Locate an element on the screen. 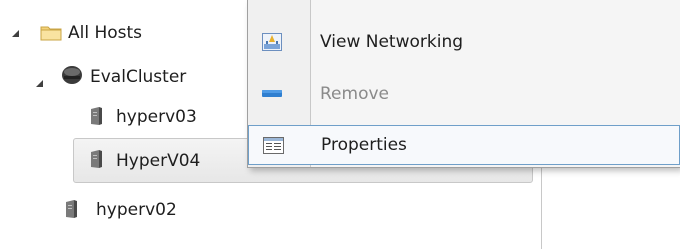  tree-item-all-hosts: All Hosts is located at coordinates (105, 33).